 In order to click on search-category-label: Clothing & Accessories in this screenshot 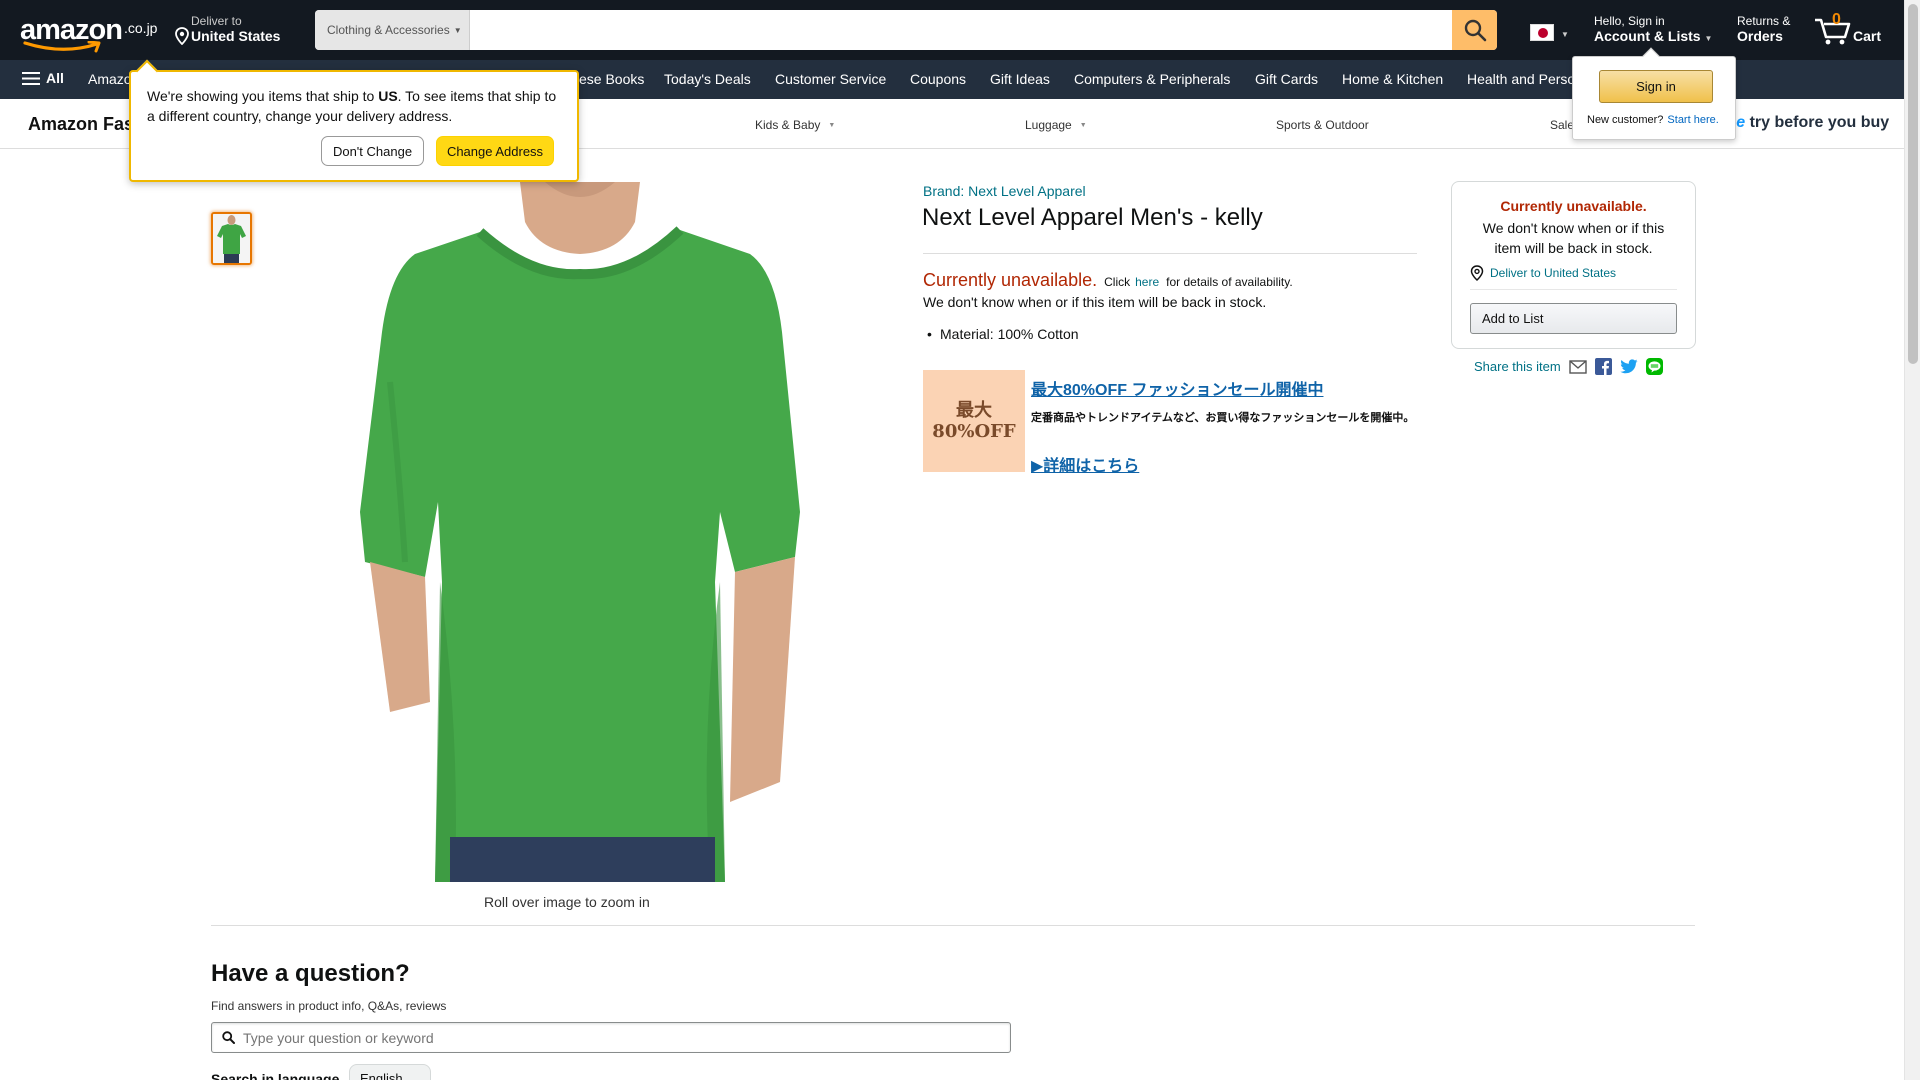, I will do `click(388, 30)`.